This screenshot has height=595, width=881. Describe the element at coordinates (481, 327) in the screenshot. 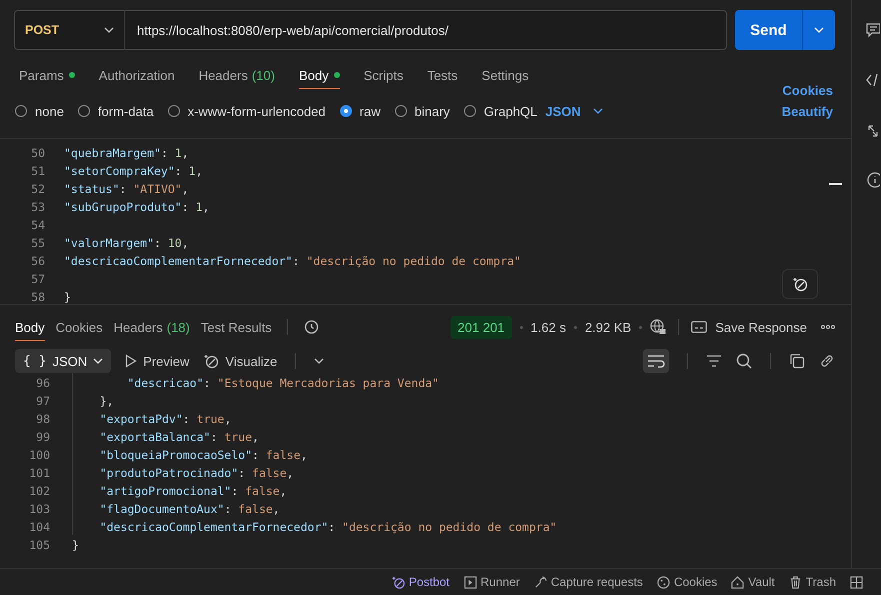

I see `status-badge: 201 201` at that location.